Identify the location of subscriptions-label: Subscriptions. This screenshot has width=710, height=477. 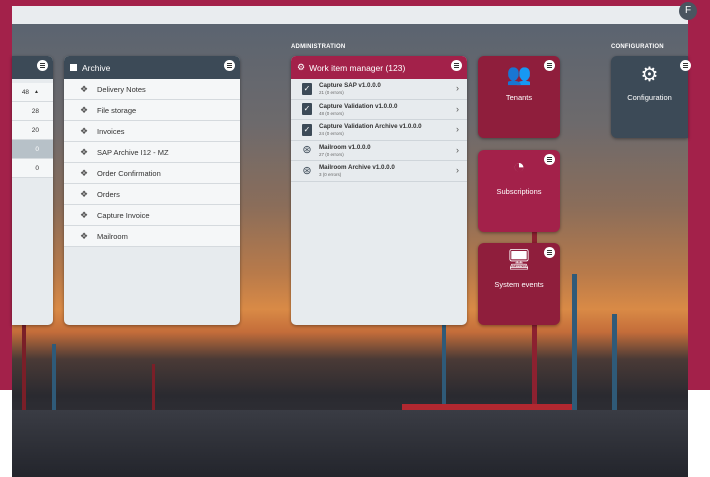
(519, 191).